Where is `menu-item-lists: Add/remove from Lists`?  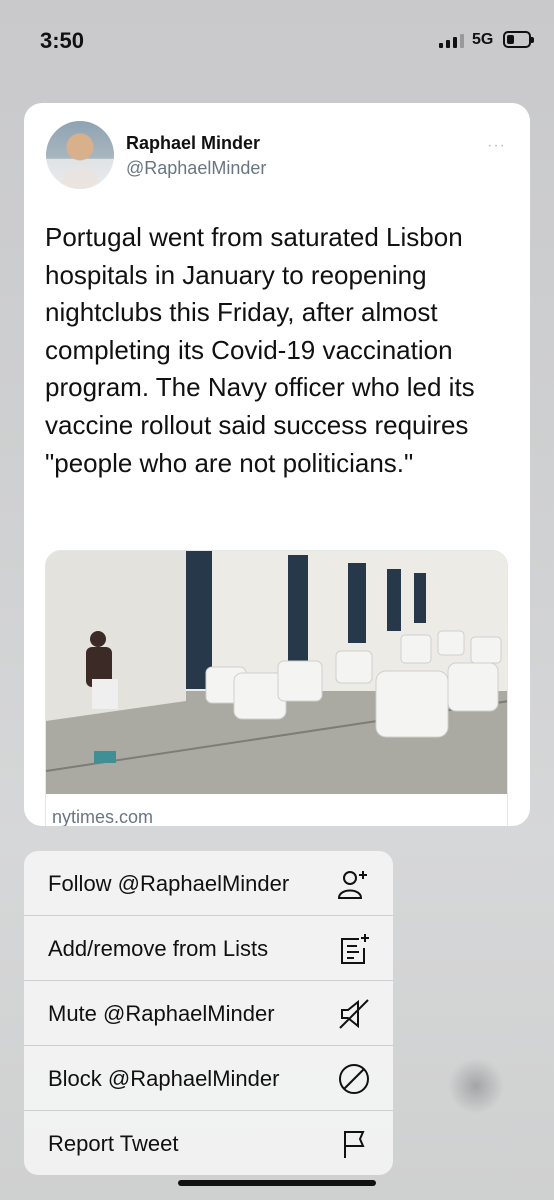
menu-item-lists: Add/remove from Lists is located at coordinates (208, 948).